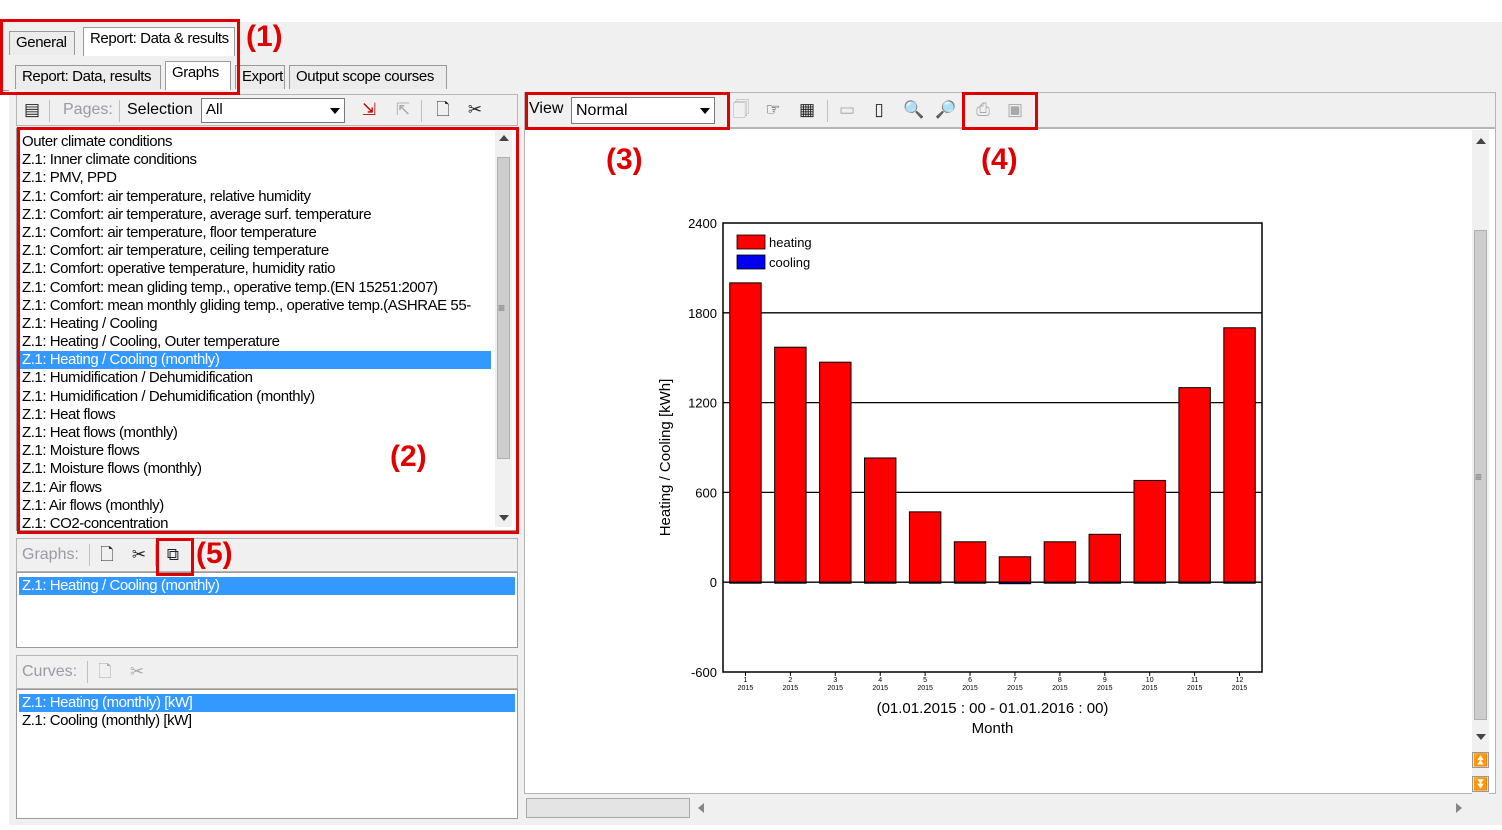 Image resolution: width=1502 pixels, height=830 pixels. I want to click on scroll-left-icon, so click(701, 808).